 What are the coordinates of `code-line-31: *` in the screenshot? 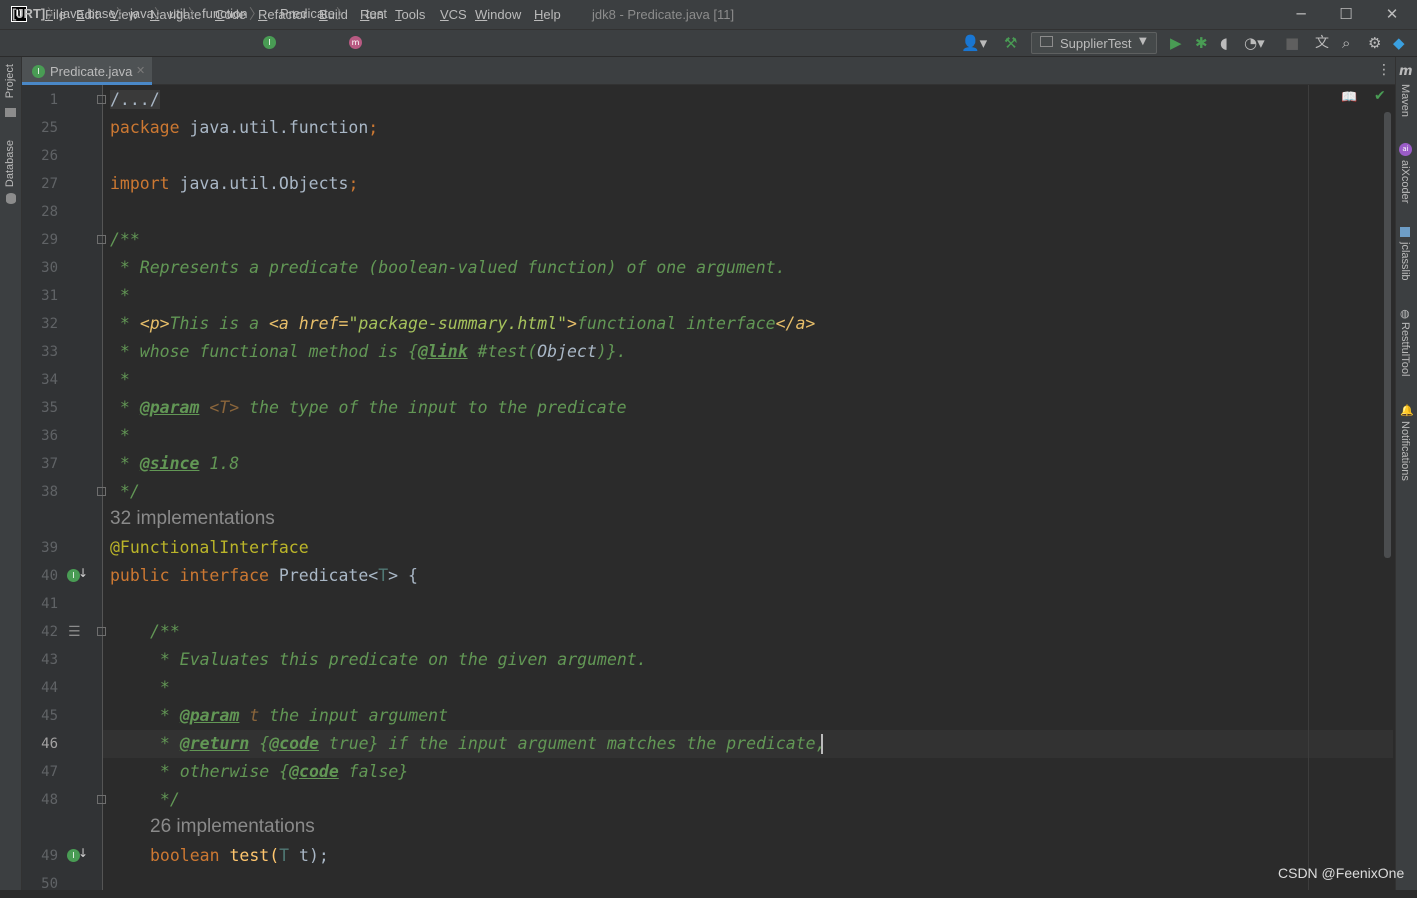 It's located at (120, 296).